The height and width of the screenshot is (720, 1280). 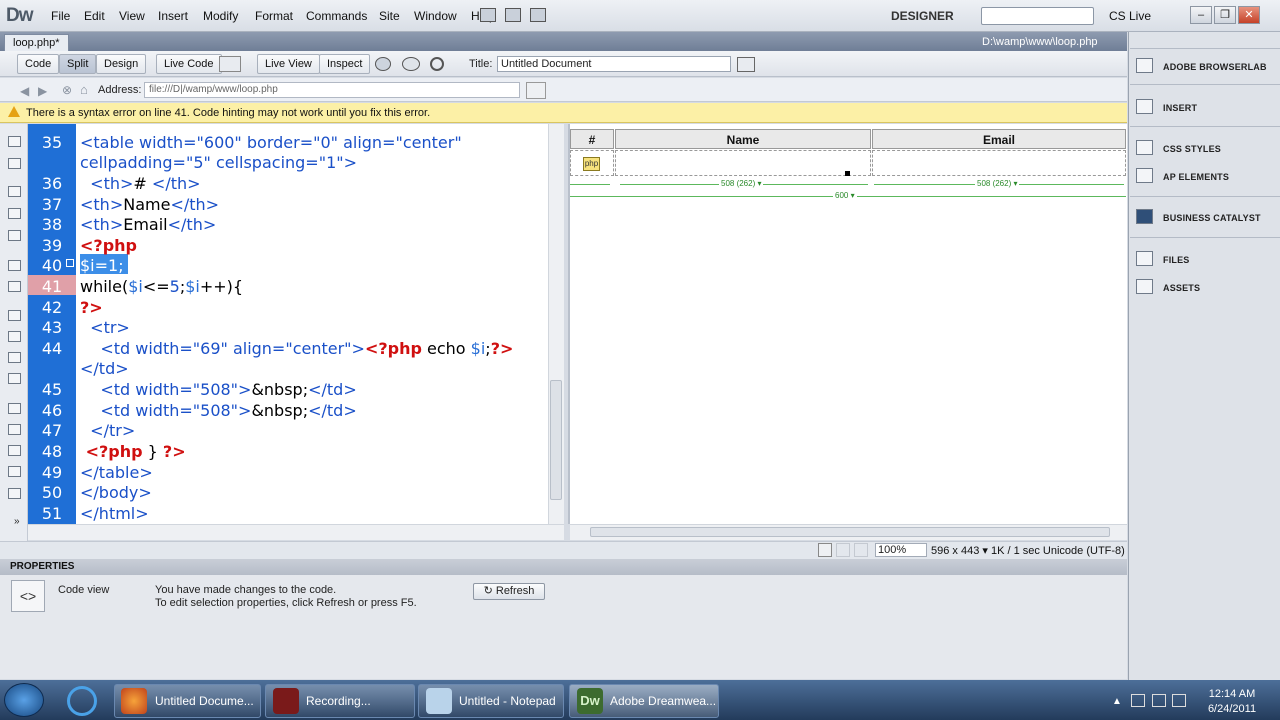 What do you see at coordinates (922, 16) in the screenshot?
I see `workspace-switcher: DESIGNER` at bounding box center [922, 16].